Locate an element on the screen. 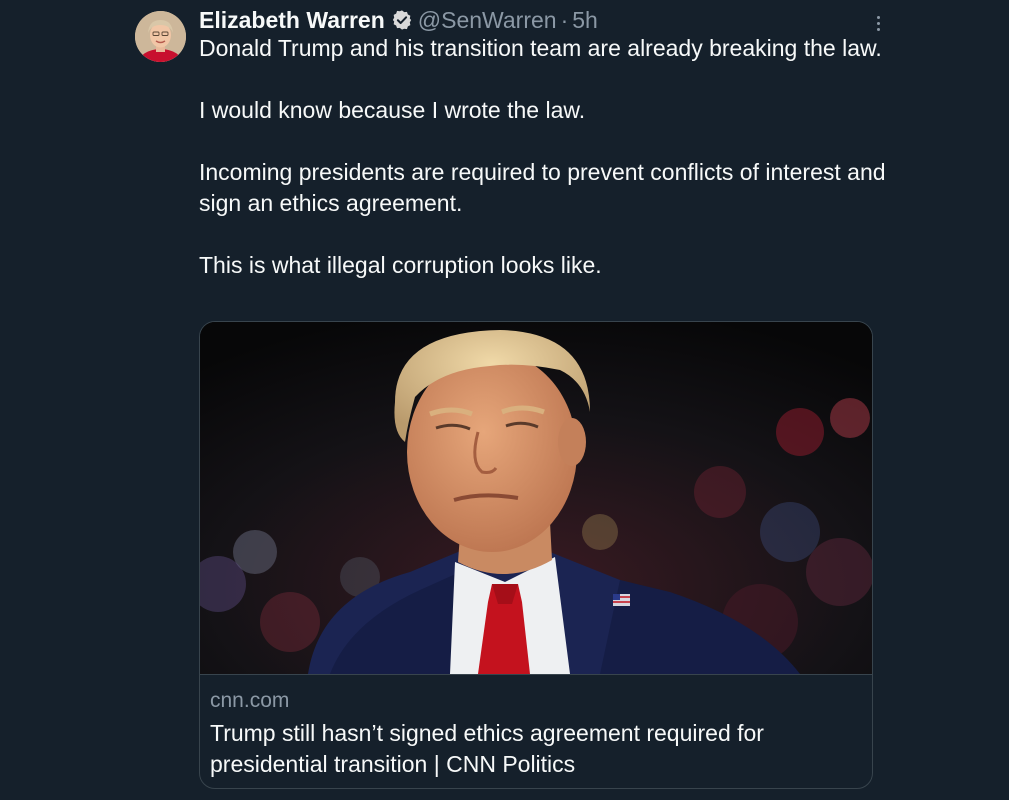 The width and height of the screenshot is (1009, 800). timestamp: 5h is located at coordinates (585, 20).